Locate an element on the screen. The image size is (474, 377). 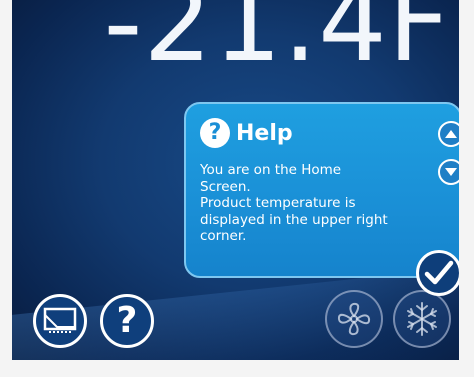
help-header: ? Help is located at coordinates (246, 133).